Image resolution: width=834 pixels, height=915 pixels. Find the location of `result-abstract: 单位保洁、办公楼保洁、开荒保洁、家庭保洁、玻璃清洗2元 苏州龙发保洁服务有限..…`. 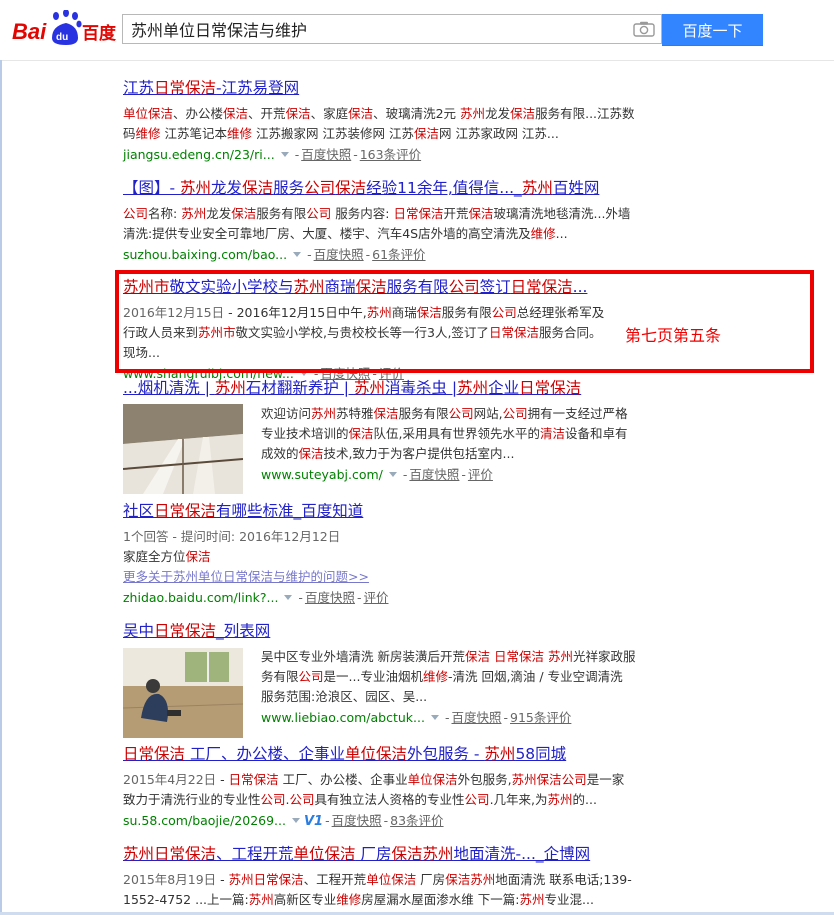

result-abstract: 单位保洁、办公楼保洁、开荒保洁、家庭保洁、玻璃清洗2元 苏州龙发保洁服务有限..… is located at coordinates (379, 123).